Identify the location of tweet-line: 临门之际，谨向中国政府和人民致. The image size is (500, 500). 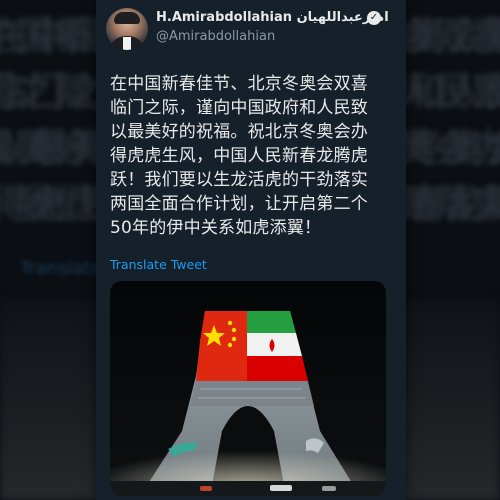
(239, 108).